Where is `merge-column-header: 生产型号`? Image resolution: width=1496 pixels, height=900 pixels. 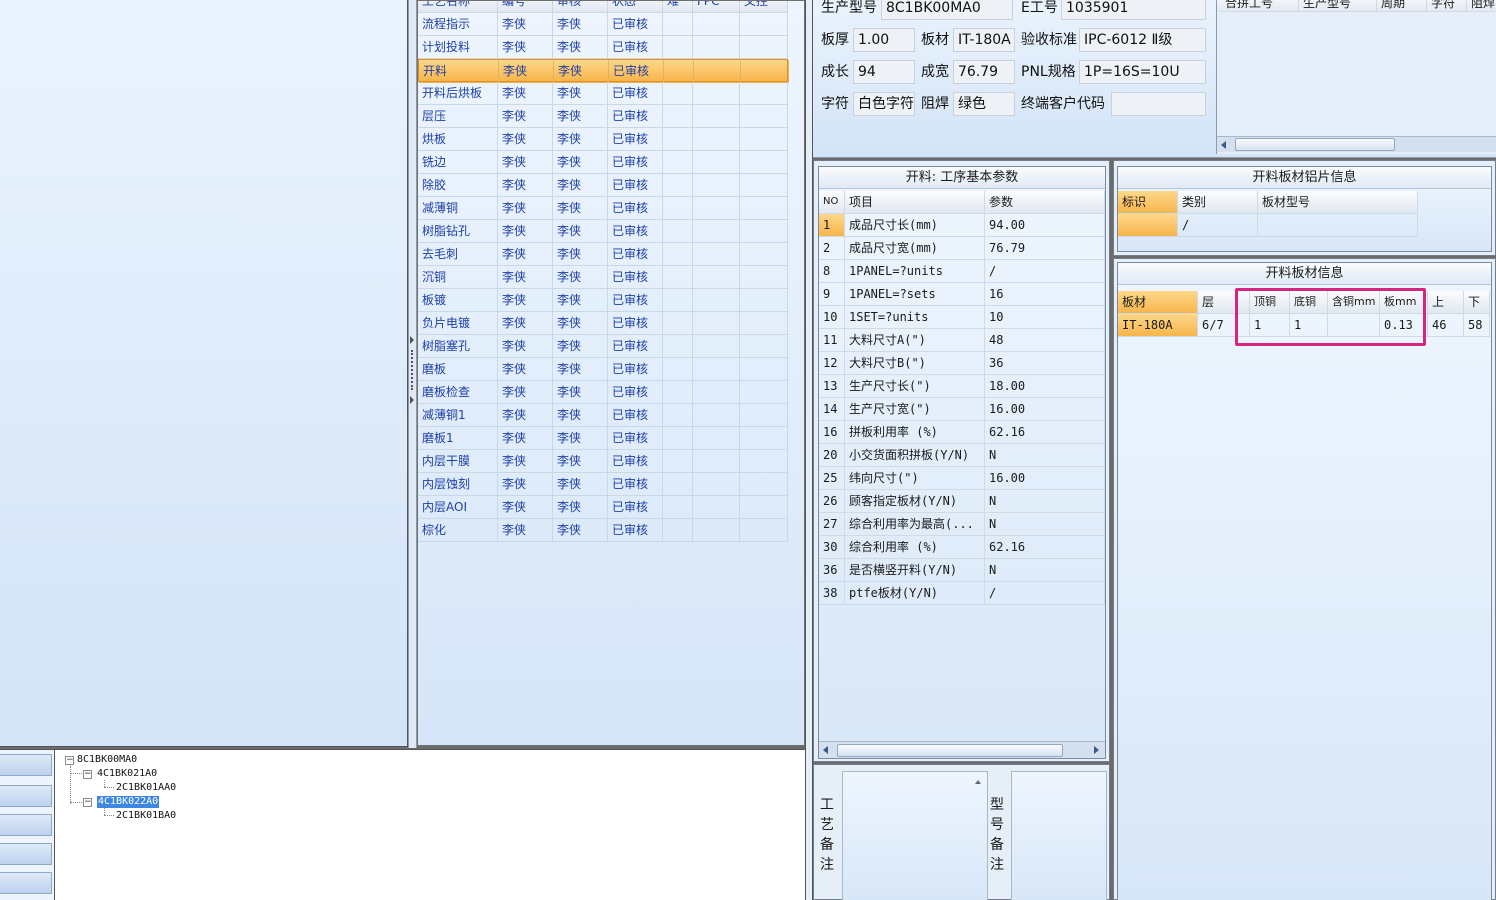
merge-column-header: 生产型号 is located at coordinates (1338, 6).